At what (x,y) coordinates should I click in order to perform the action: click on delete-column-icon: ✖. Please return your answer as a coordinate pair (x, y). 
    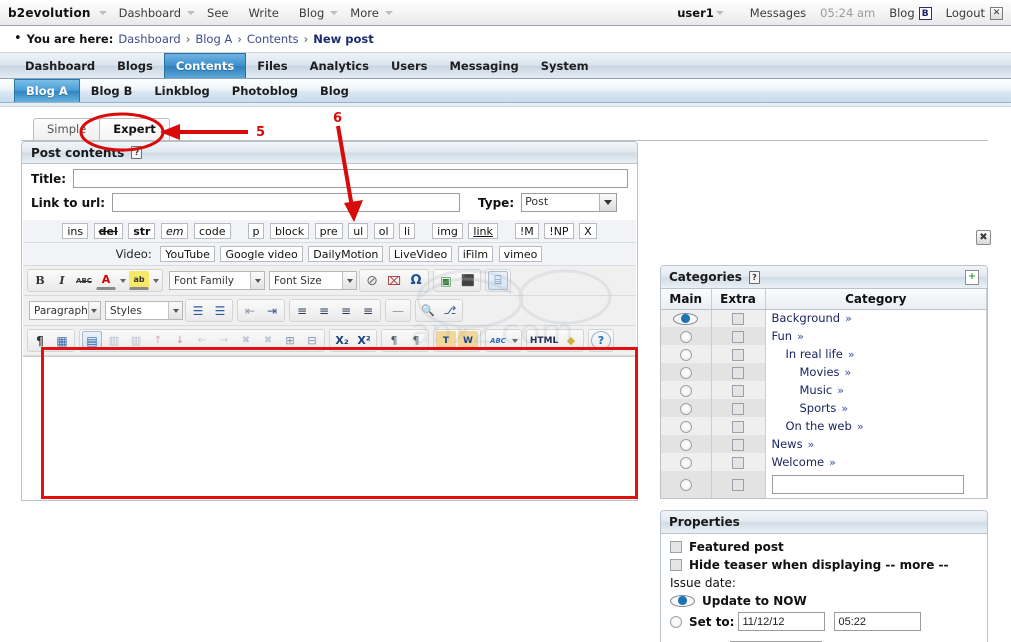
    Looking at the image, I should click on (268, 340).